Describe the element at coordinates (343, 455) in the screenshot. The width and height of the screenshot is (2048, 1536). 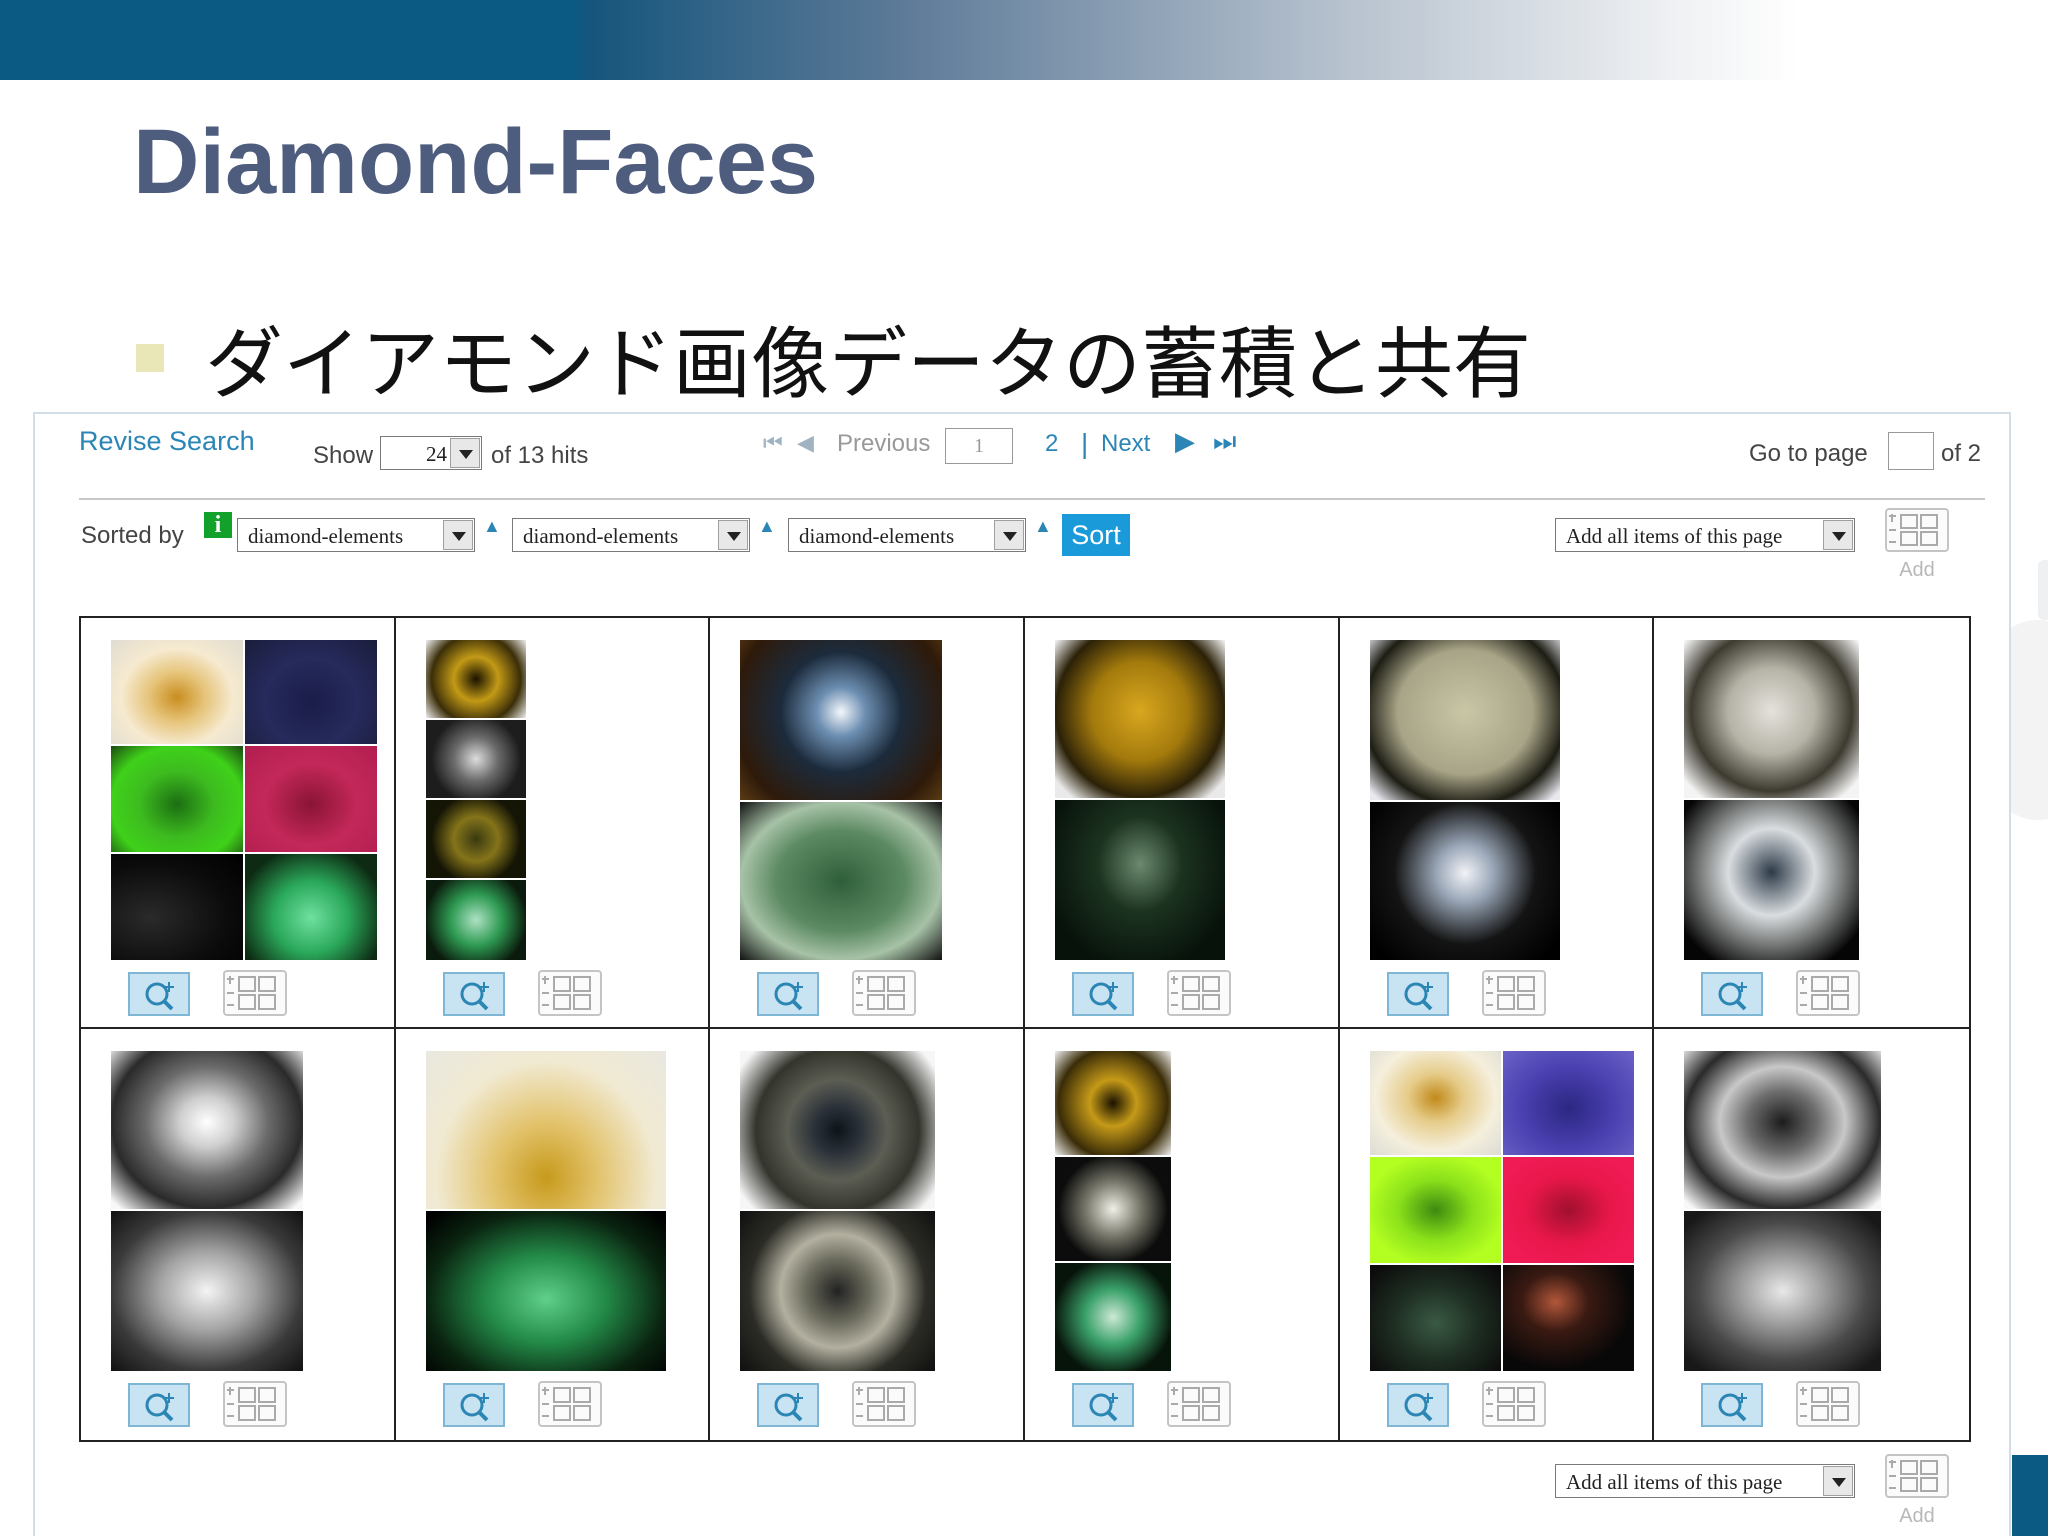
I see `show-label: Show` at that location.